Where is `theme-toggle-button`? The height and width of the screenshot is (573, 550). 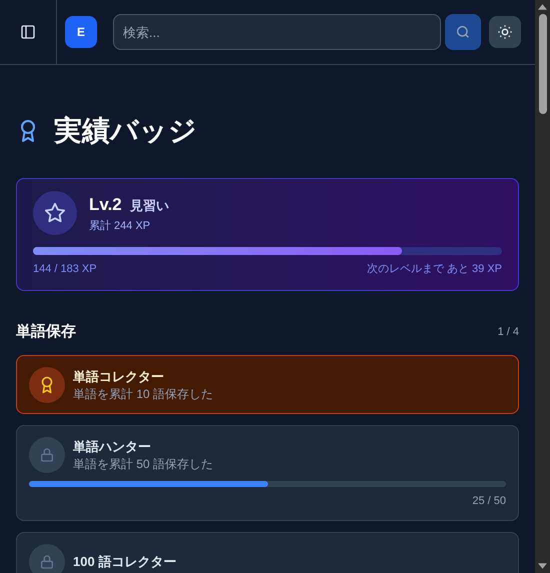
theme-toggle-button is located at coordinates (505, 32).